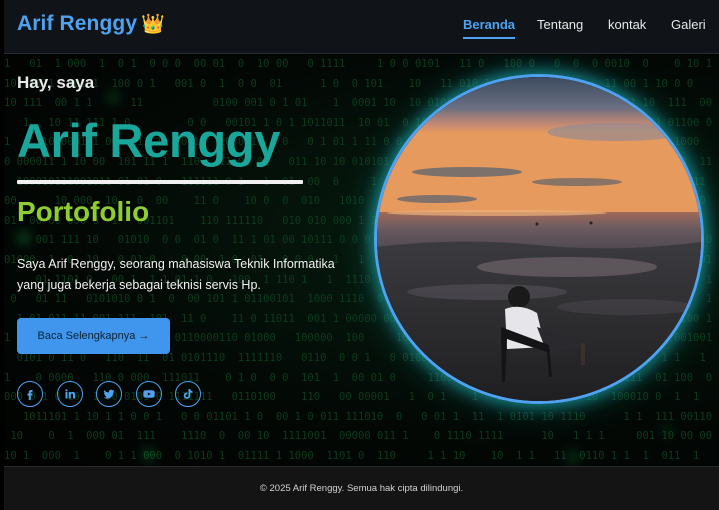  I want to click on brand-name: Arif Renggy, so click(77, 23).